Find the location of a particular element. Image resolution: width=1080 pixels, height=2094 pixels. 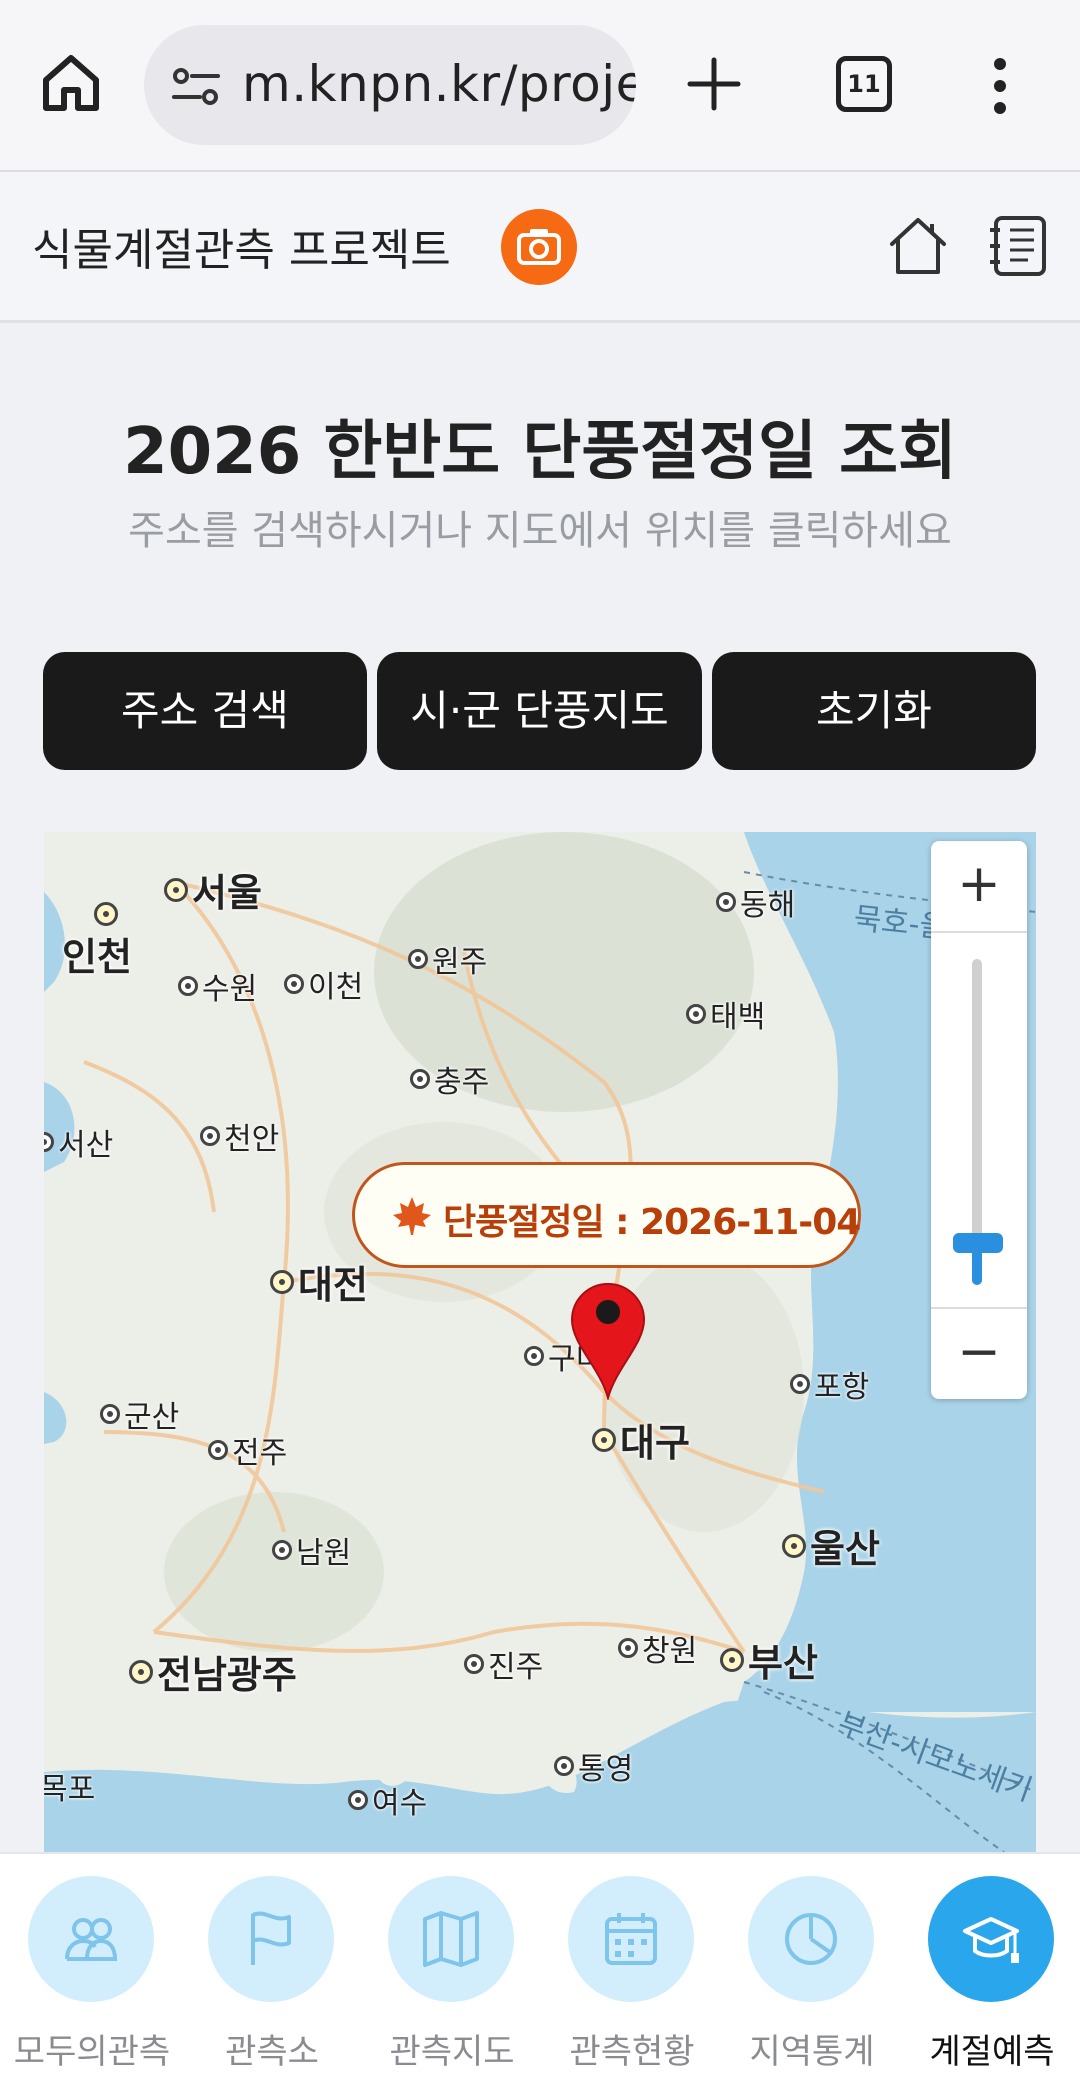

city-label: 목포 is located at coordinates (70, 1789).